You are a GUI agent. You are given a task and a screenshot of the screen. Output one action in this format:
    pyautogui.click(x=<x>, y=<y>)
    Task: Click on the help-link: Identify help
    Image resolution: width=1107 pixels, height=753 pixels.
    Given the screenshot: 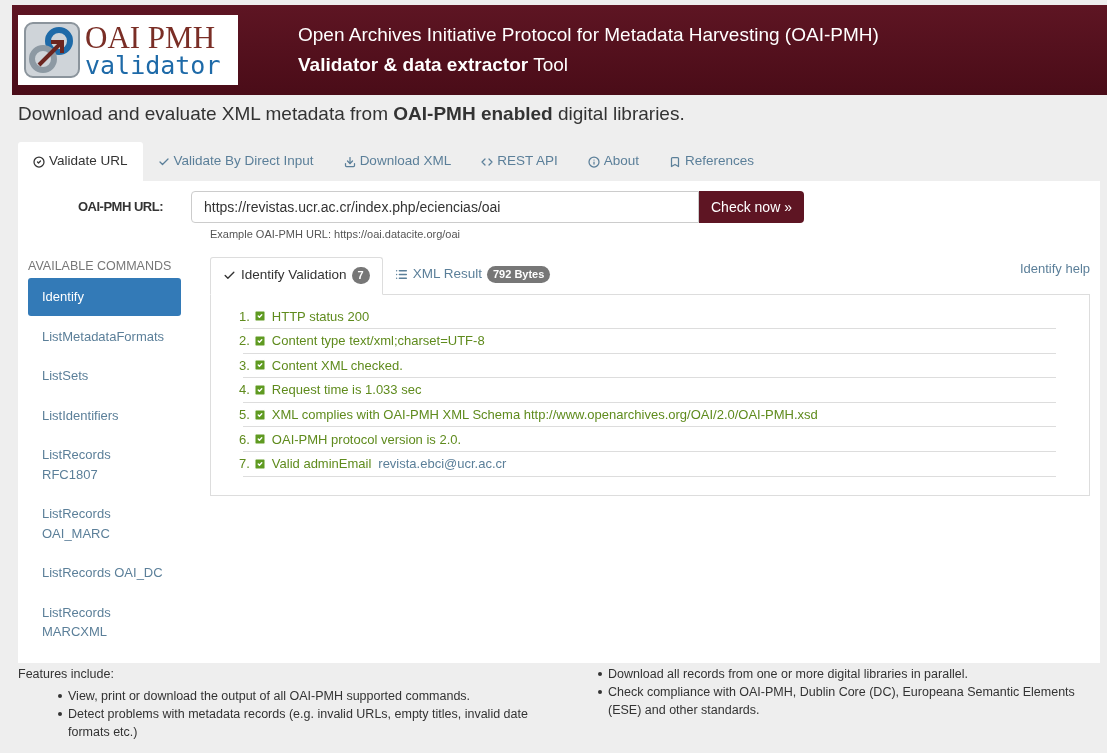 What is the action you would take?
    pyautogui.click(x=1054, y=268)
    